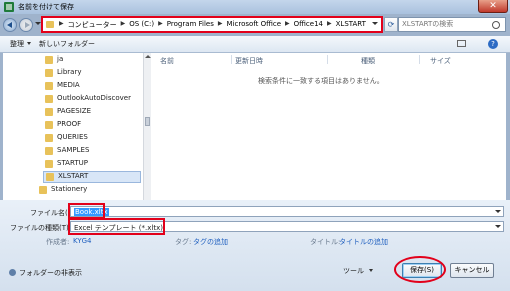 The width and height of the screenshot is (510, 291). I want to click on tree-item-ja: ja, so click(93, 61).